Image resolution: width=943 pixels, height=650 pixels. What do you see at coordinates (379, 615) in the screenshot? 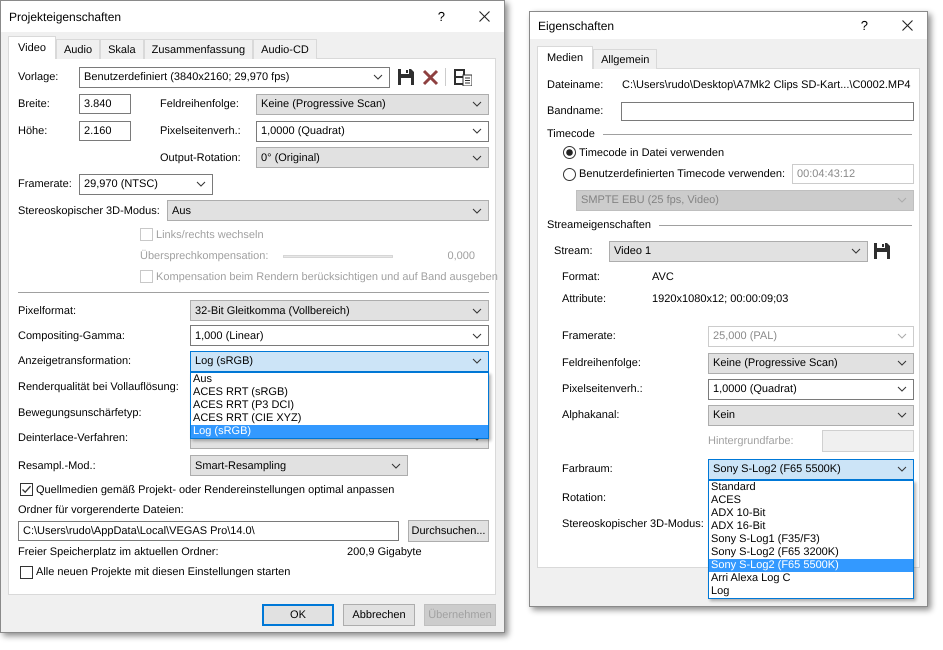
I see `dialog-button: Abbrechen` at bounding box center [379, 615].